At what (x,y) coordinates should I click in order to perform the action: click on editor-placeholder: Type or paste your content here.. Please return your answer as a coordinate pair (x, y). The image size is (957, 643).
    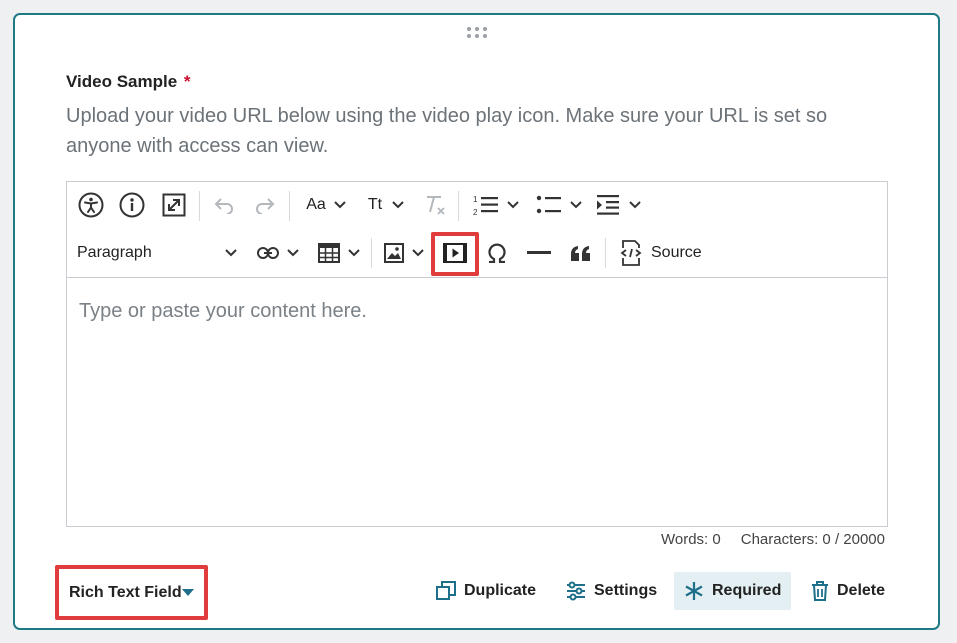
    Looking at the image, I should click on (223, 311).